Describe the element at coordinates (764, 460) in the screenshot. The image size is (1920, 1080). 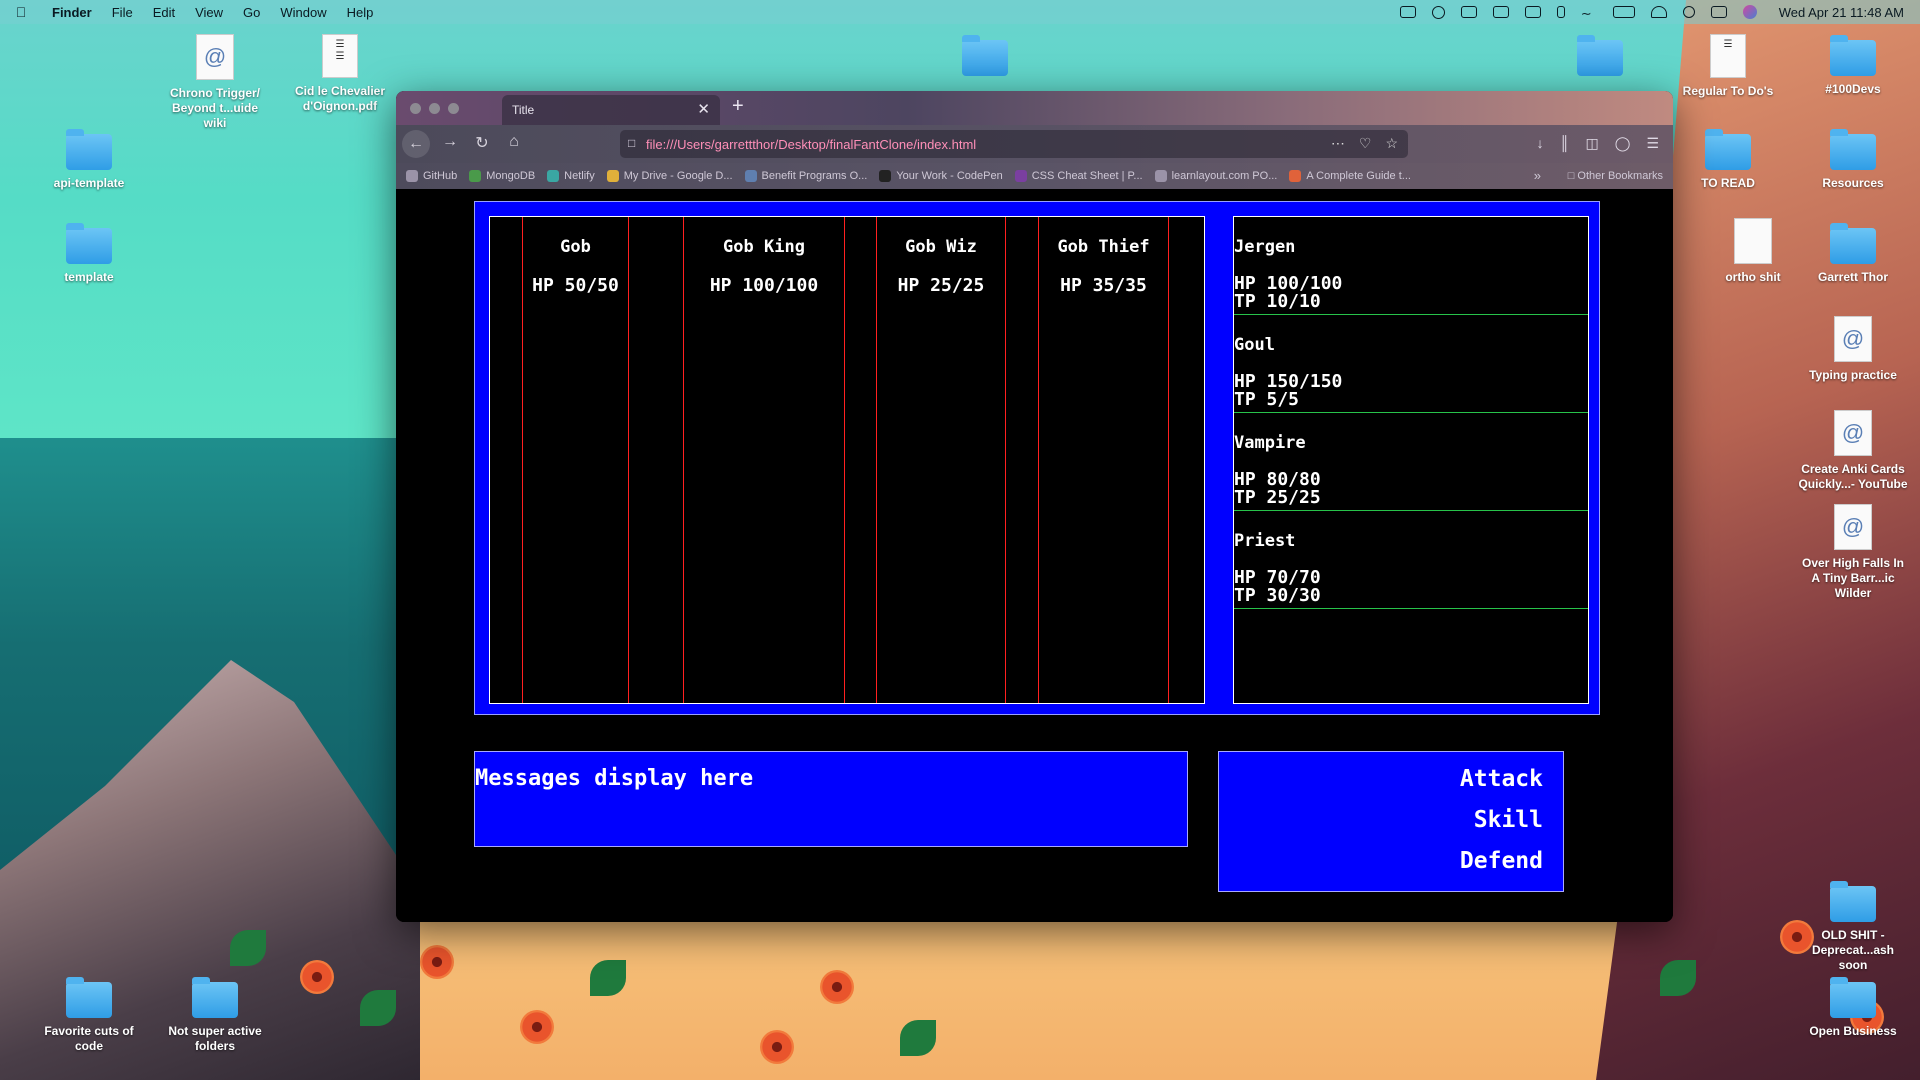
I see `enemy-card: Gob King HP 100/100` at that location.